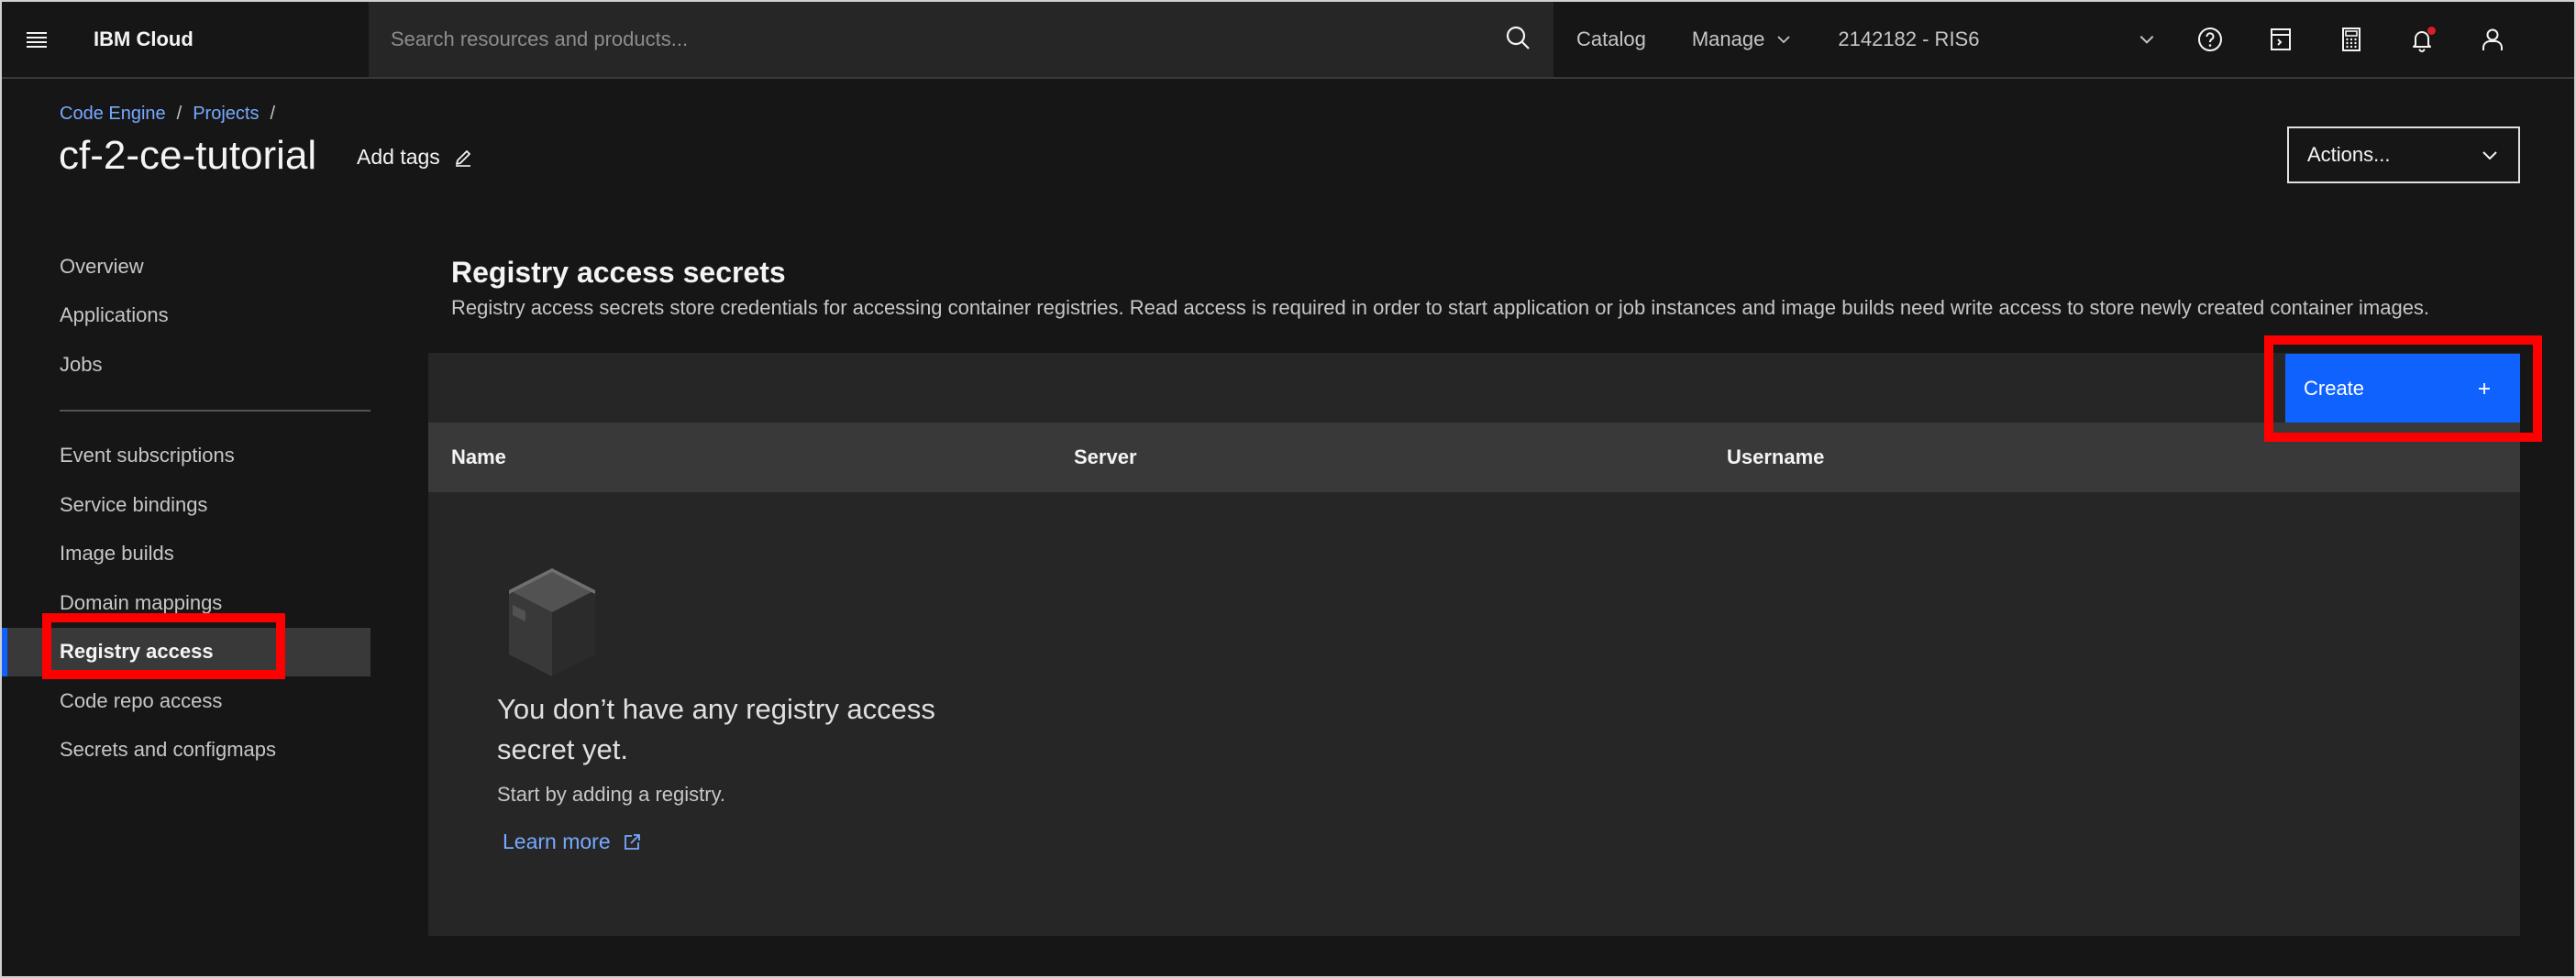 Image resolution: width=2576 pixels, height=978 pixels. What do you see at coordinates (2492, 39) in the screenshot?
I see `user-icon` at bounding box center [2492, 39].